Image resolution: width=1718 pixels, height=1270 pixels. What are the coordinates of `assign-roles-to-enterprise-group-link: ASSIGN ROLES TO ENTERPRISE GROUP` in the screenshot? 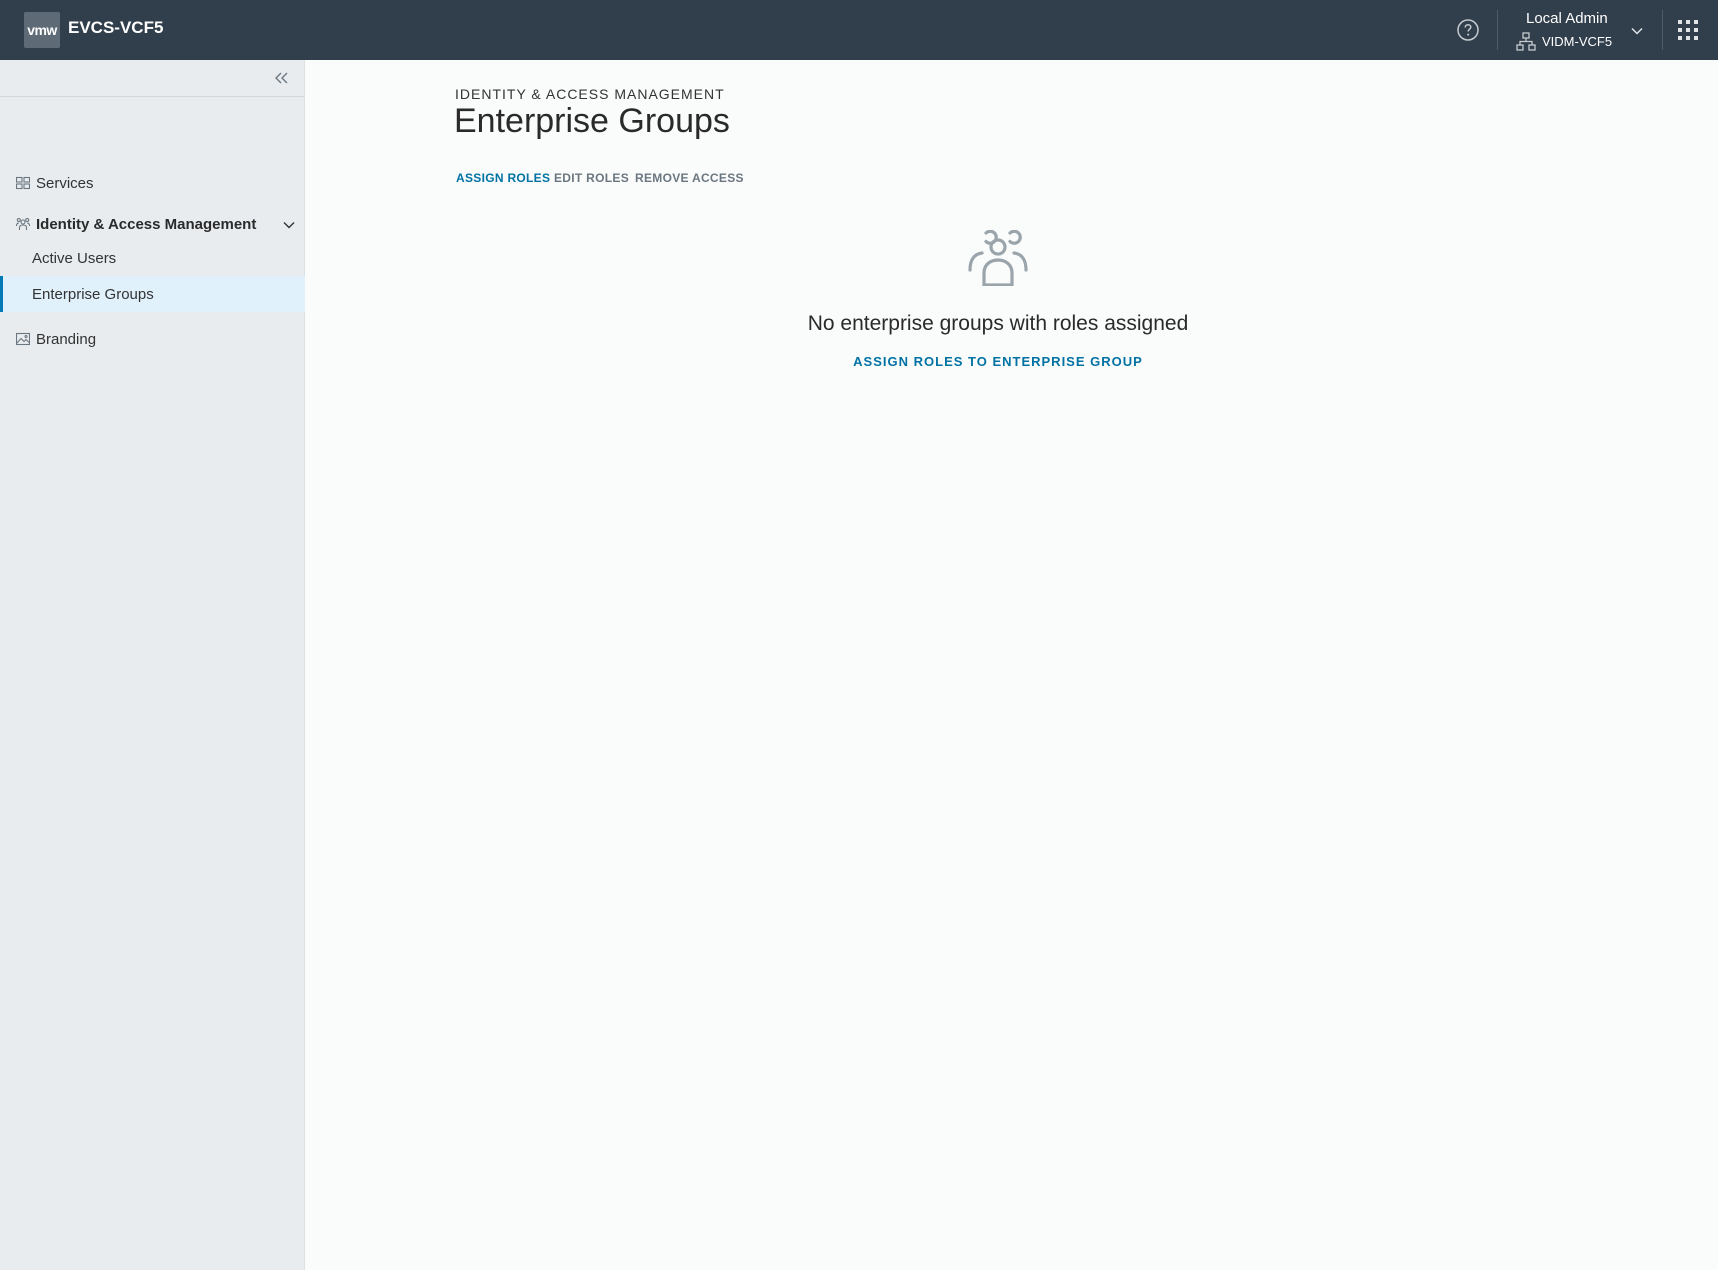 It's located at (998, 361).